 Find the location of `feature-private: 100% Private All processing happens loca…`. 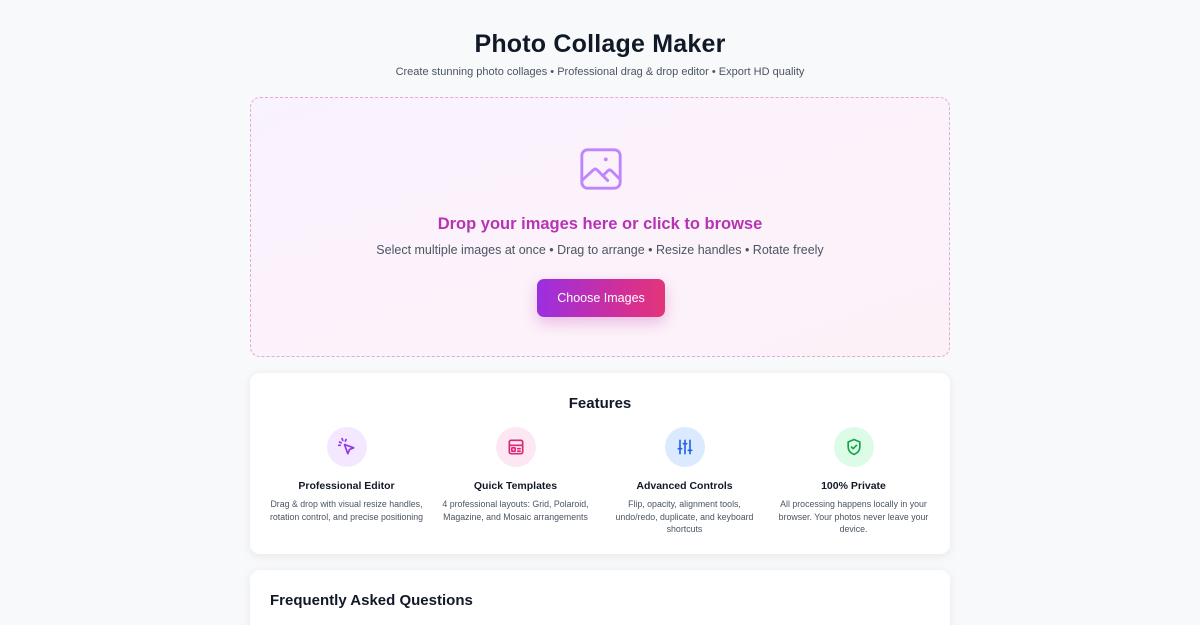

feature-private: 100% Private All processing happens loca… is located at coordinates (853, 481).